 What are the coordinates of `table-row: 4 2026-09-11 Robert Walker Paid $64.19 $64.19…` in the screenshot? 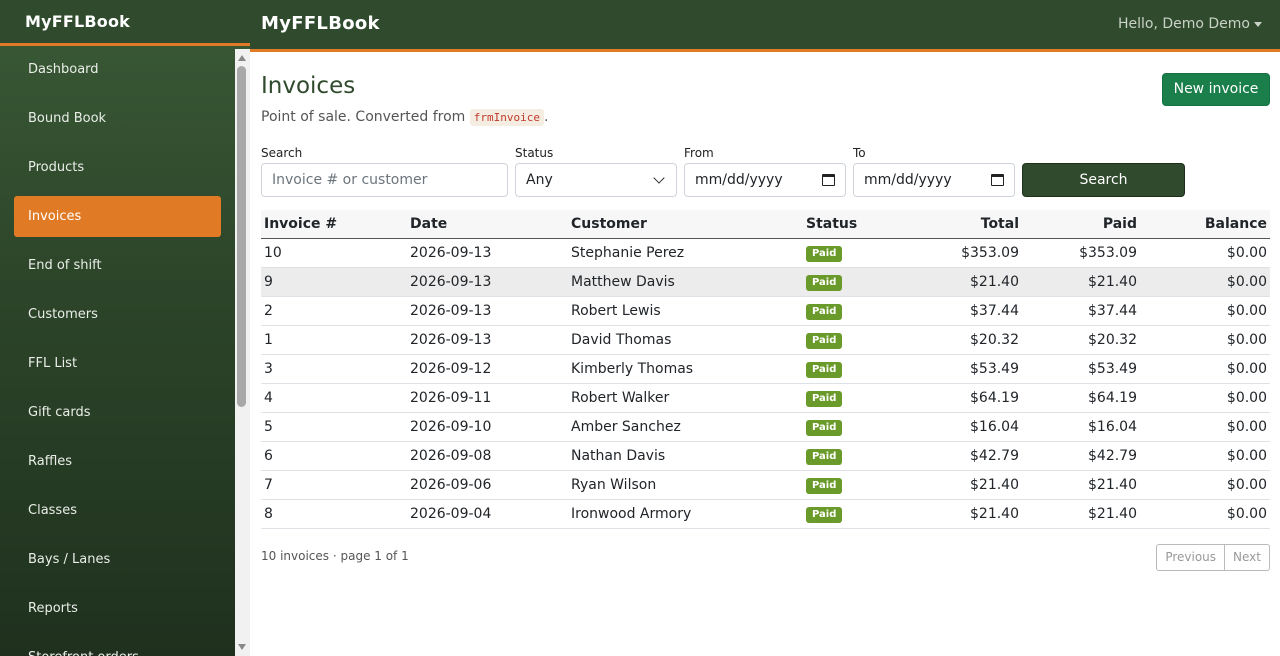 It's located at (765, 398).